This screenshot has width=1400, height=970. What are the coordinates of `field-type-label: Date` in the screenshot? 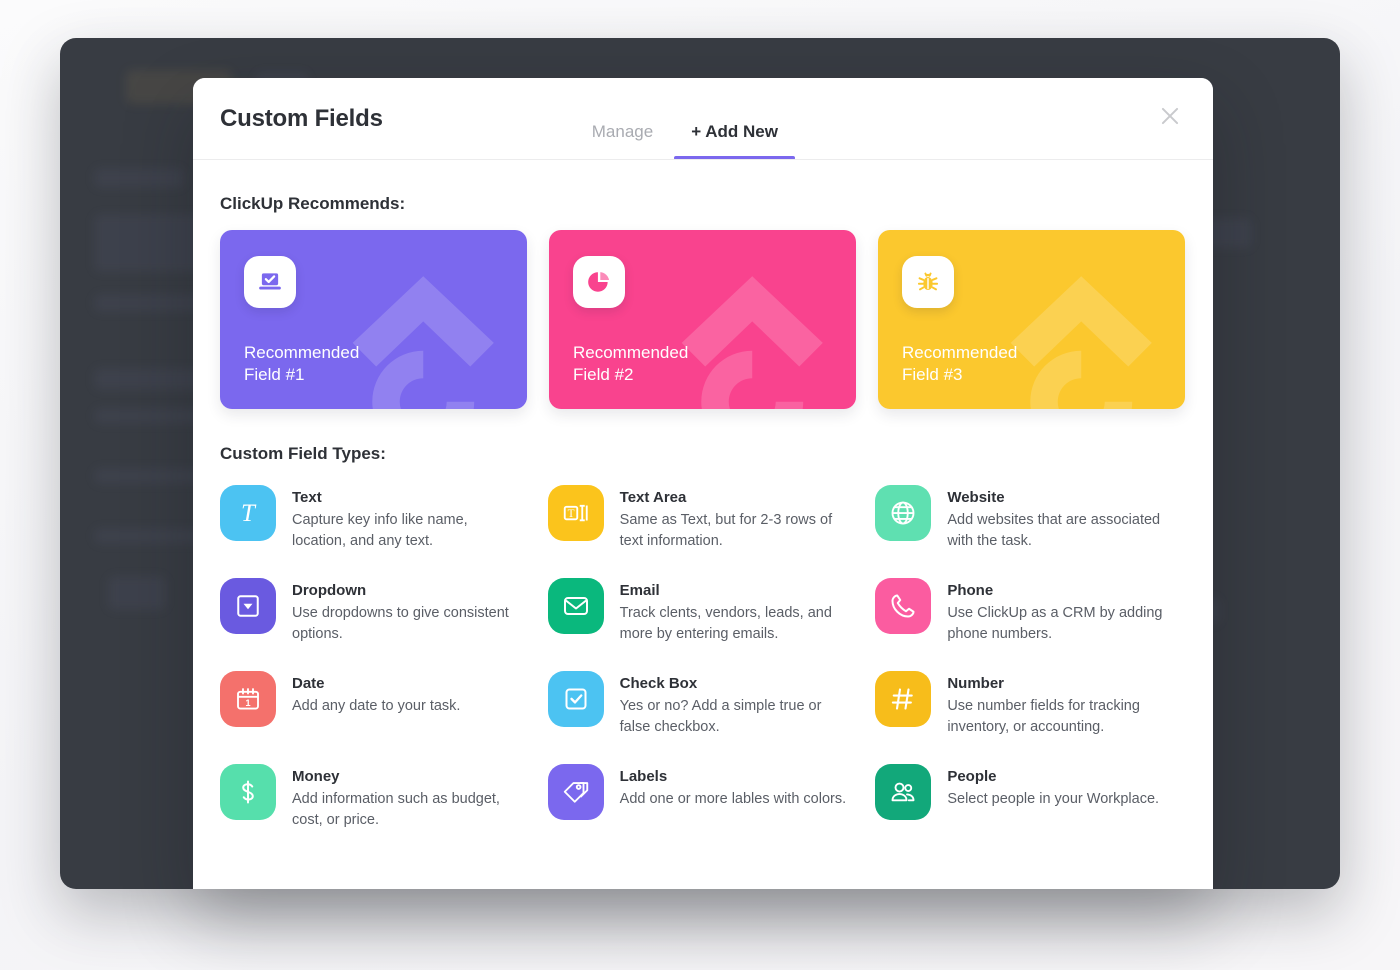 It's located at (308, 683).